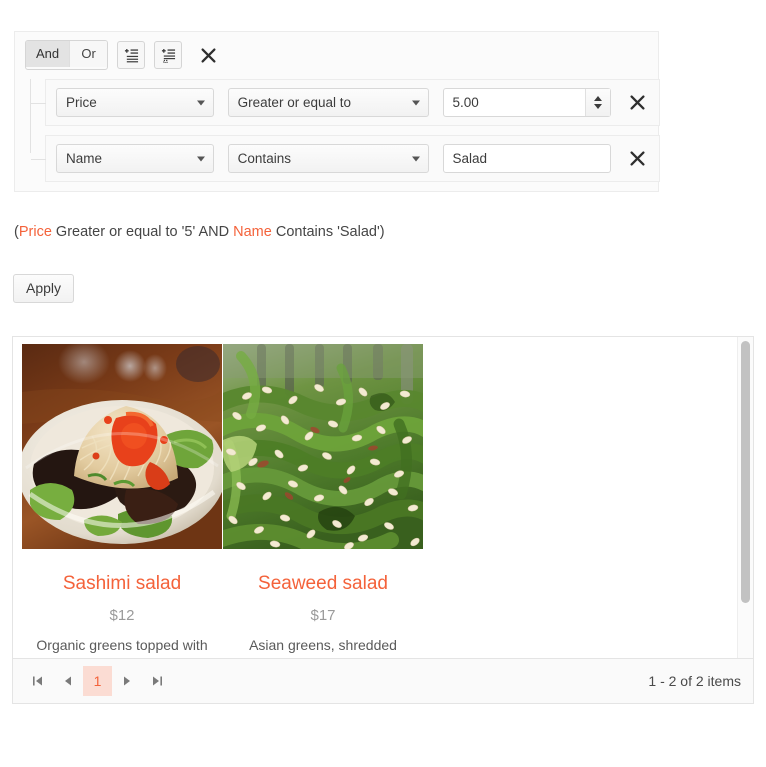 Image resolution: width=766 pixels, height=767 pixels. I want to click on product-price: $12, so click(122, 615).